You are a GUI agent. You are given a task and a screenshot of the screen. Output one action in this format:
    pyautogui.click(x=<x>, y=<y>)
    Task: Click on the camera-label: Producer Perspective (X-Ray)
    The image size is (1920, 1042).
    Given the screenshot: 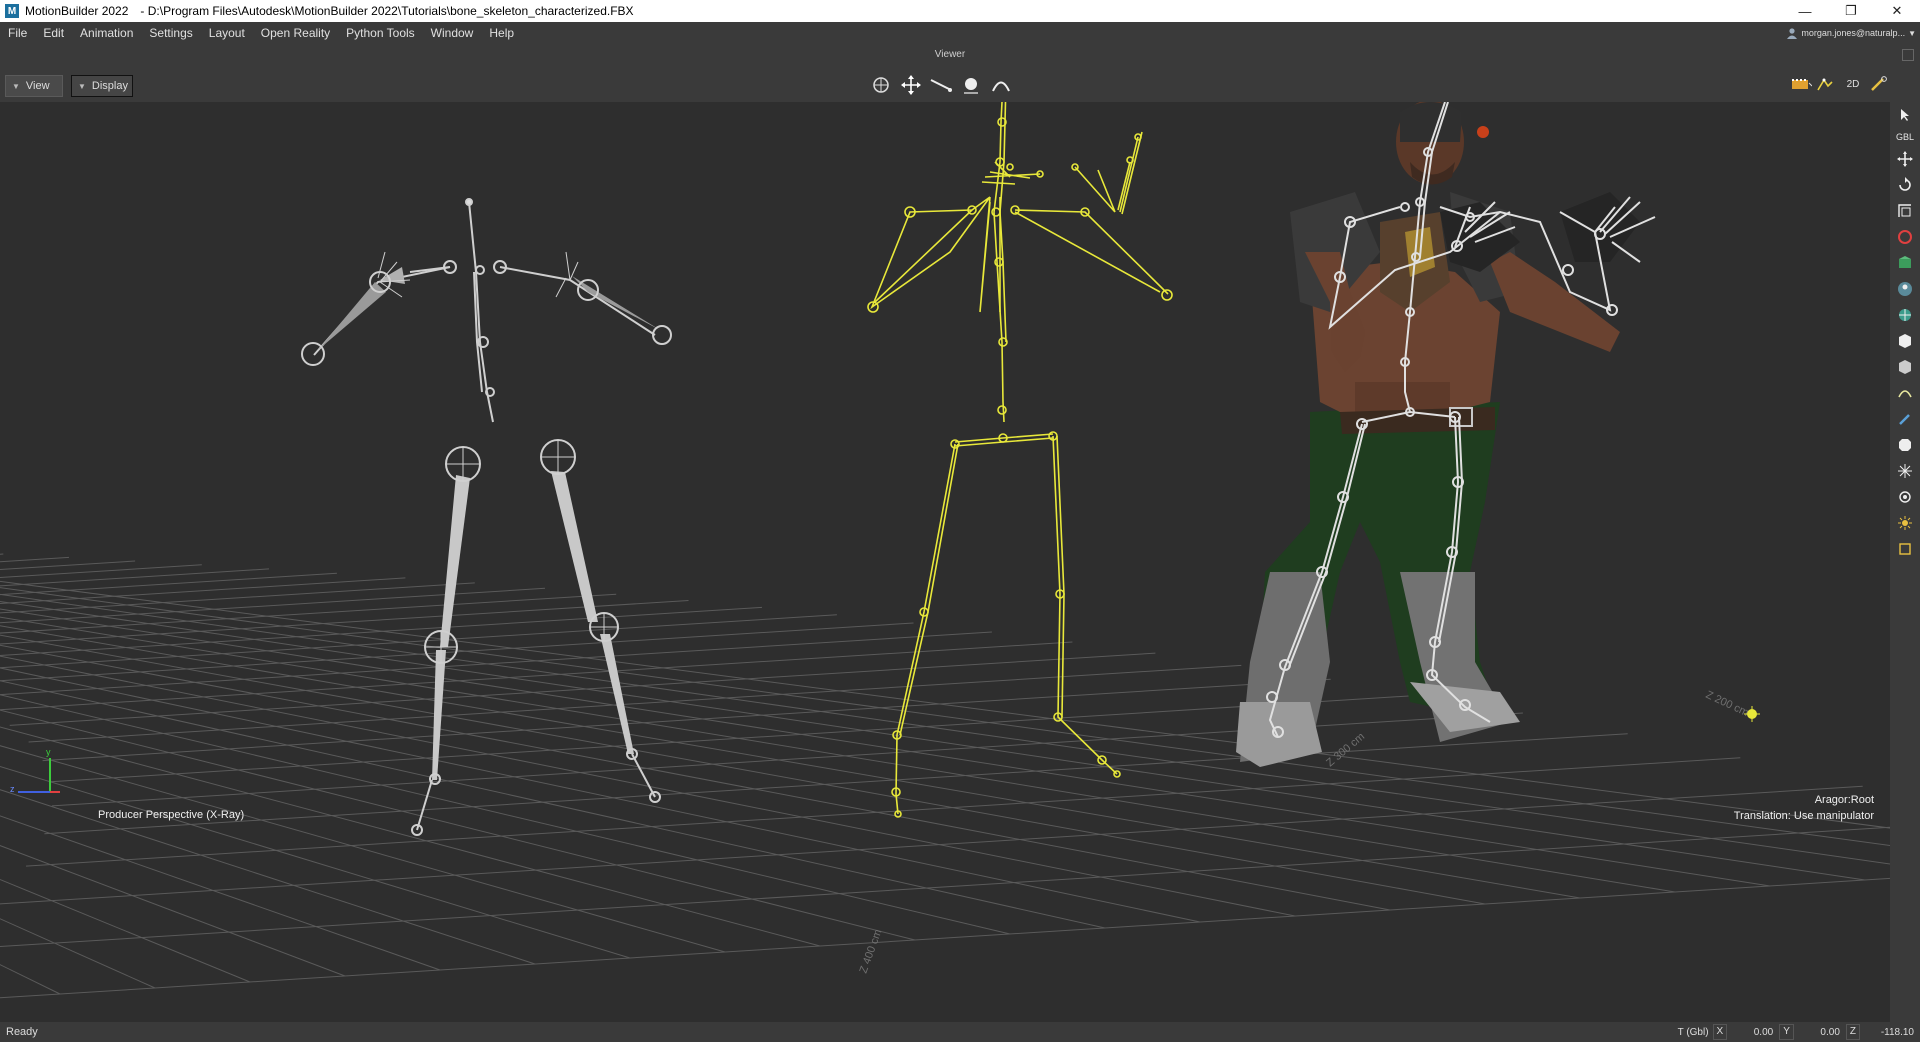 What is the action you would take?
    pyautogui.click(x=171, y=815)
    